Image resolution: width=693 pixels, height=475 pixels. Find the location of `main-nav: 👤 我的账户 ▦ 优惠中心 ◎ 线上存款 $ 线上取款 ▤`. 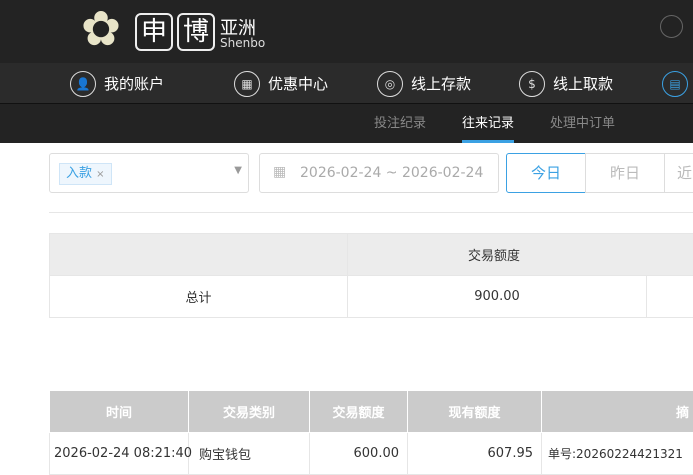

main-nav: 👤 我的账户 ▦ 优惠中心 ◎ 线上存款 $ 线上取款 ▤ is located at coordinates (346, 83).